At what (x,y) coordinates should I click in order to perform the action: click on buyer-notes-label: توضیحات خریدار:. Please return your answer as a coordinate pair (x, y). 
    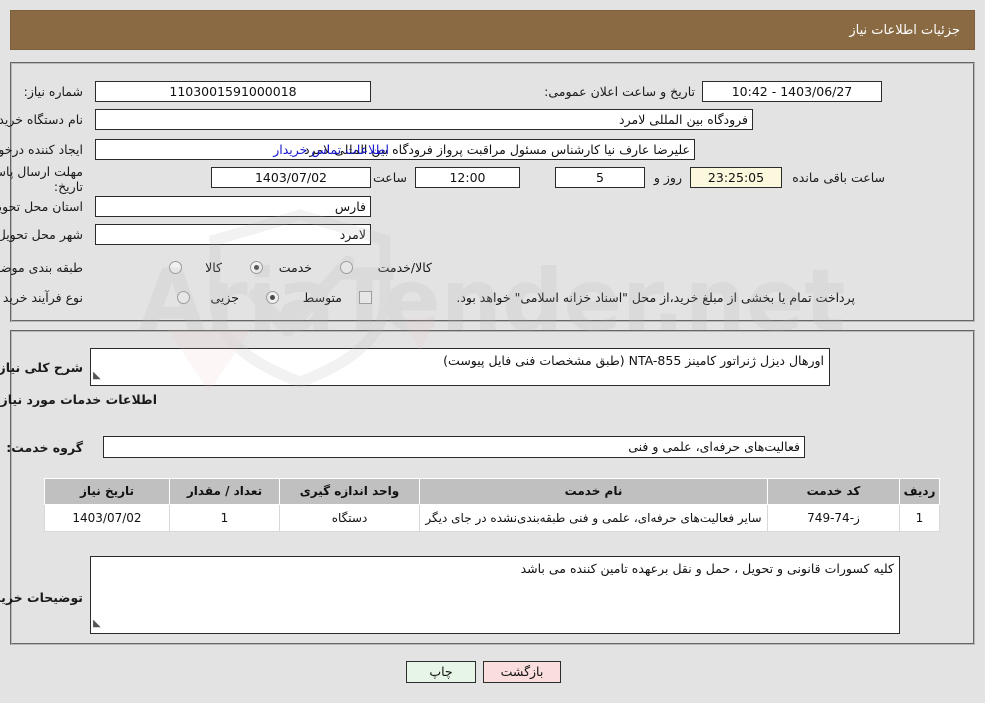
    Looking at the image, I should click on (41, 597).